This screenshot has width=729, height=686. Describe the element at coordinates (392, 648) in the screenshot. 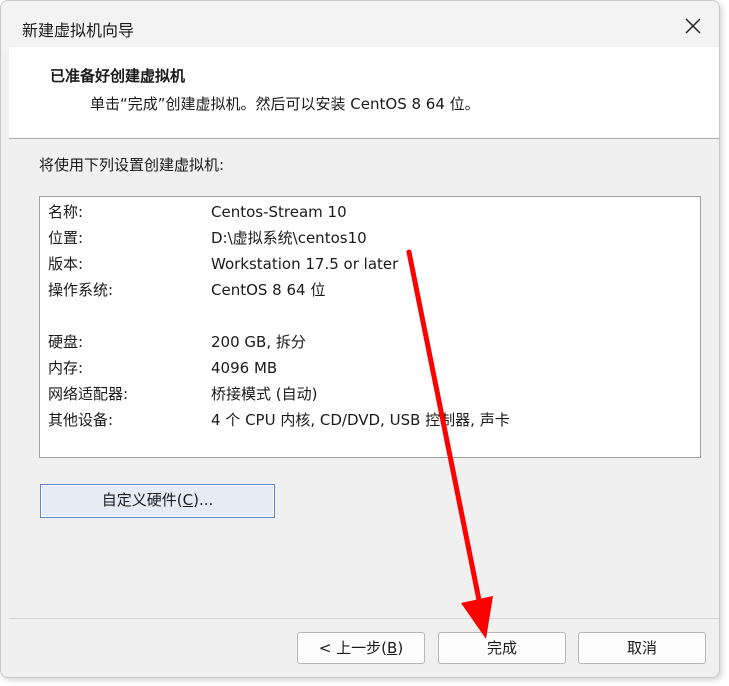

I see `back-accesskey: B` at that location.